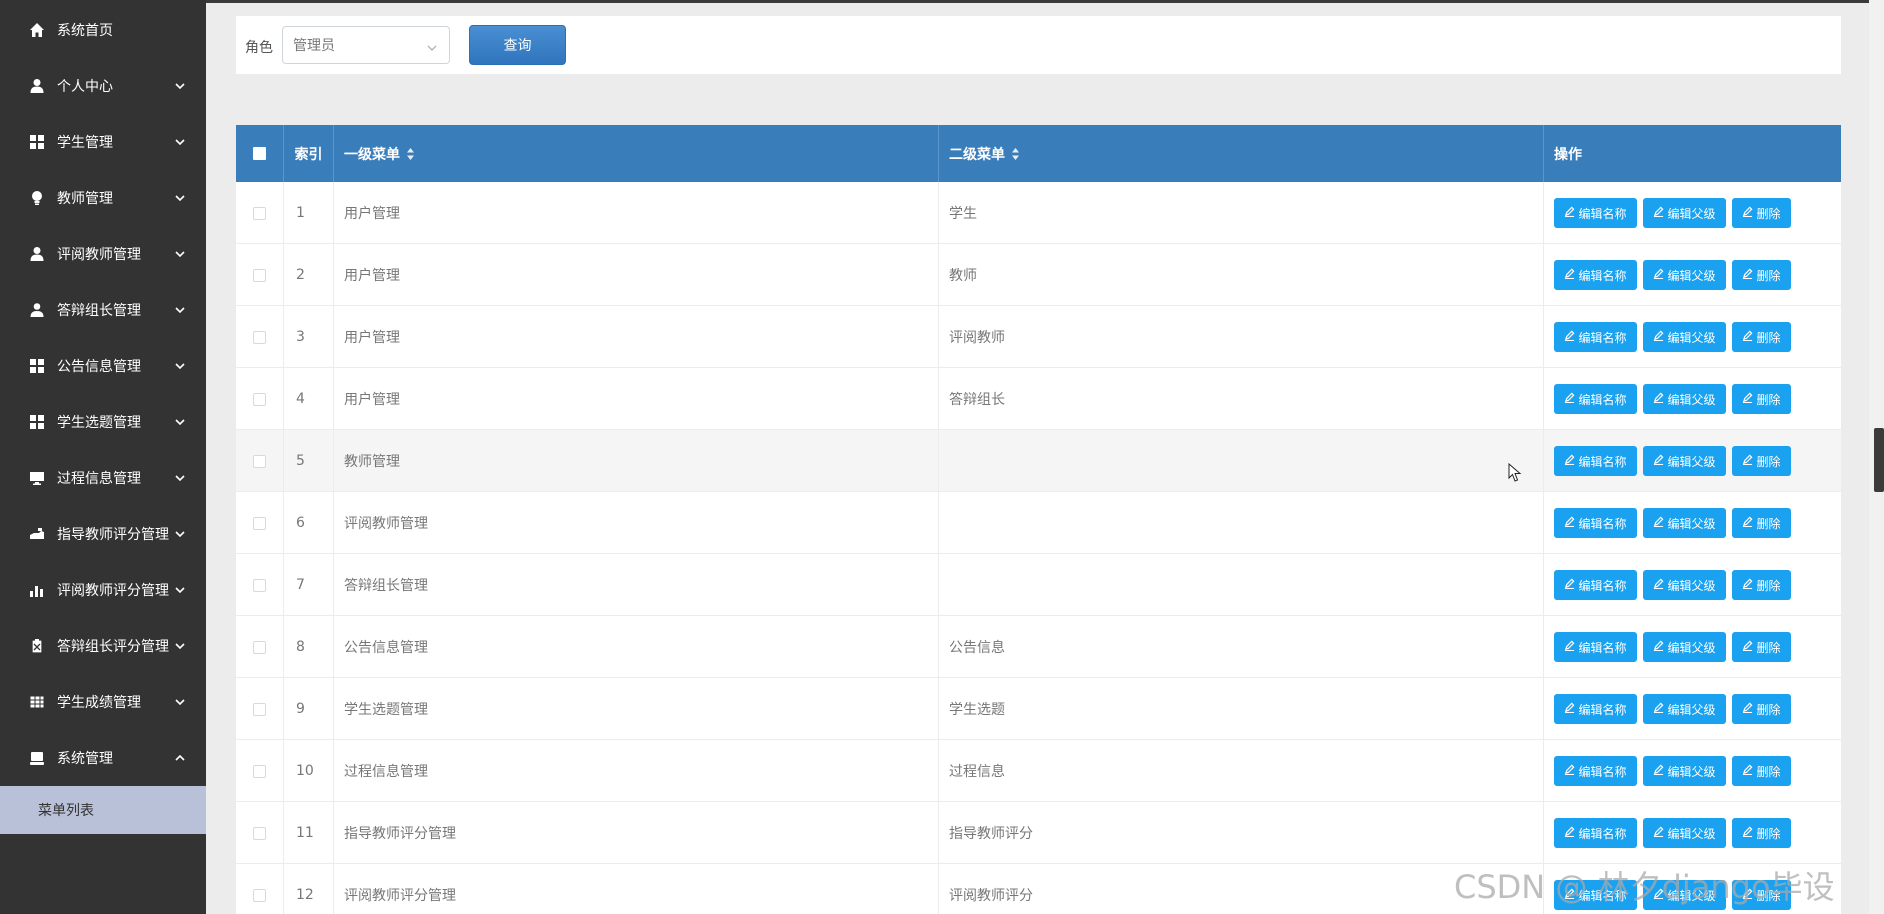 The image size is (1884, 914). What do you see at coordinates (85, 143) in the screenshot?
I see `sidebar-item-label: 学生管理` at bounding box center [85, 143].